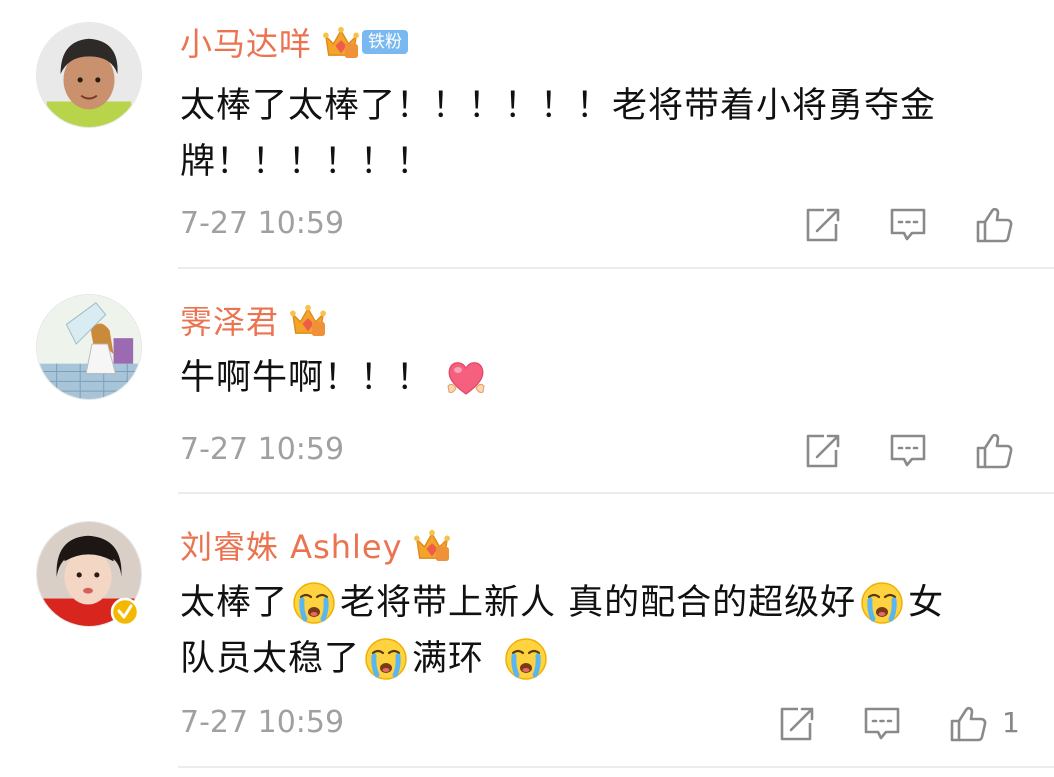 This screenshot has width=1054, height=777. I want to click on comment-text-segment: 队员太稳了, so click(270, 659).